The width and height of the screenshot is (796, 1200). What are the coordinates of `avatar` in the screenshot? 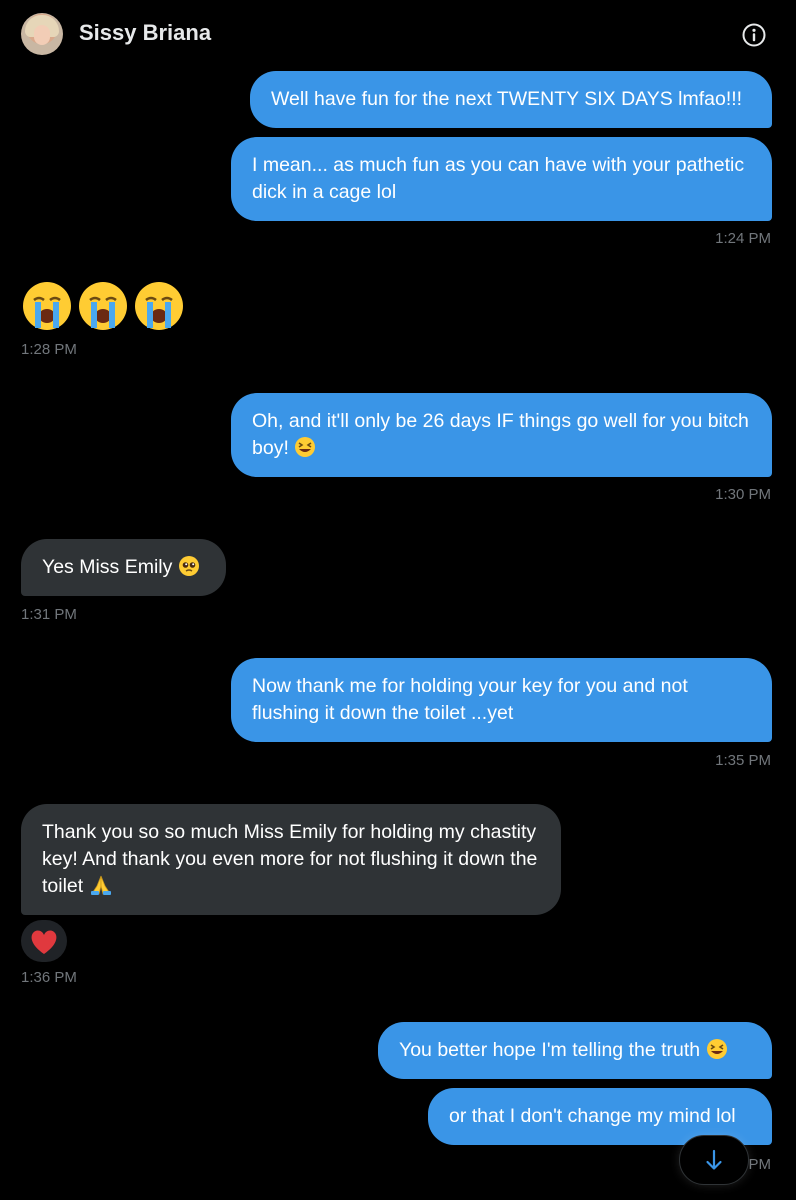 It's located at (42, 34).